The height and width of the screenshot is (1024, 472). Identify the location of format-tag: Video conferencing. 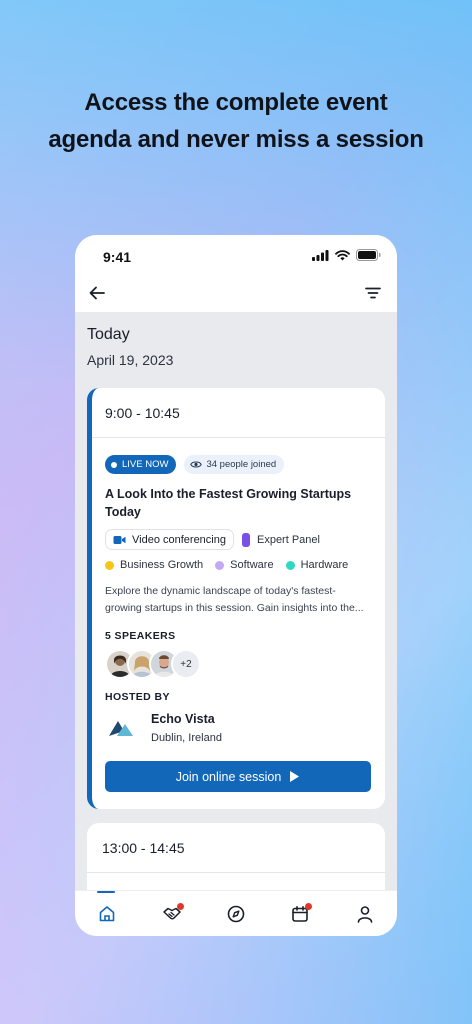
(169, 539).